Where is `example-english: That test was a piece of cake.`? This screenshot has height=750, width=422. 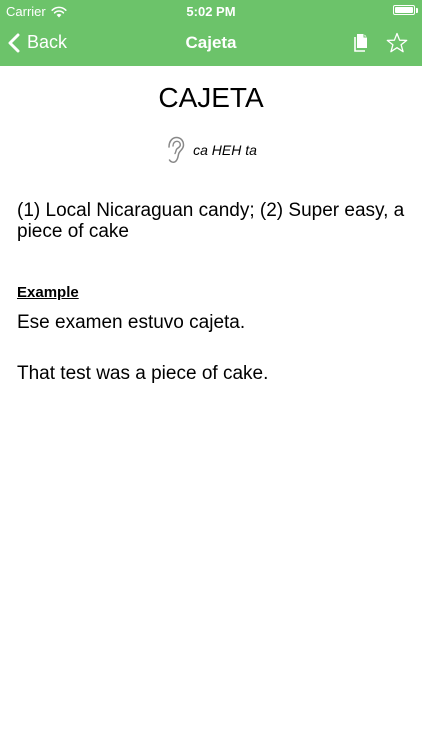
example-english: That test was a piece of cake. is located at coordinates (143, 373).